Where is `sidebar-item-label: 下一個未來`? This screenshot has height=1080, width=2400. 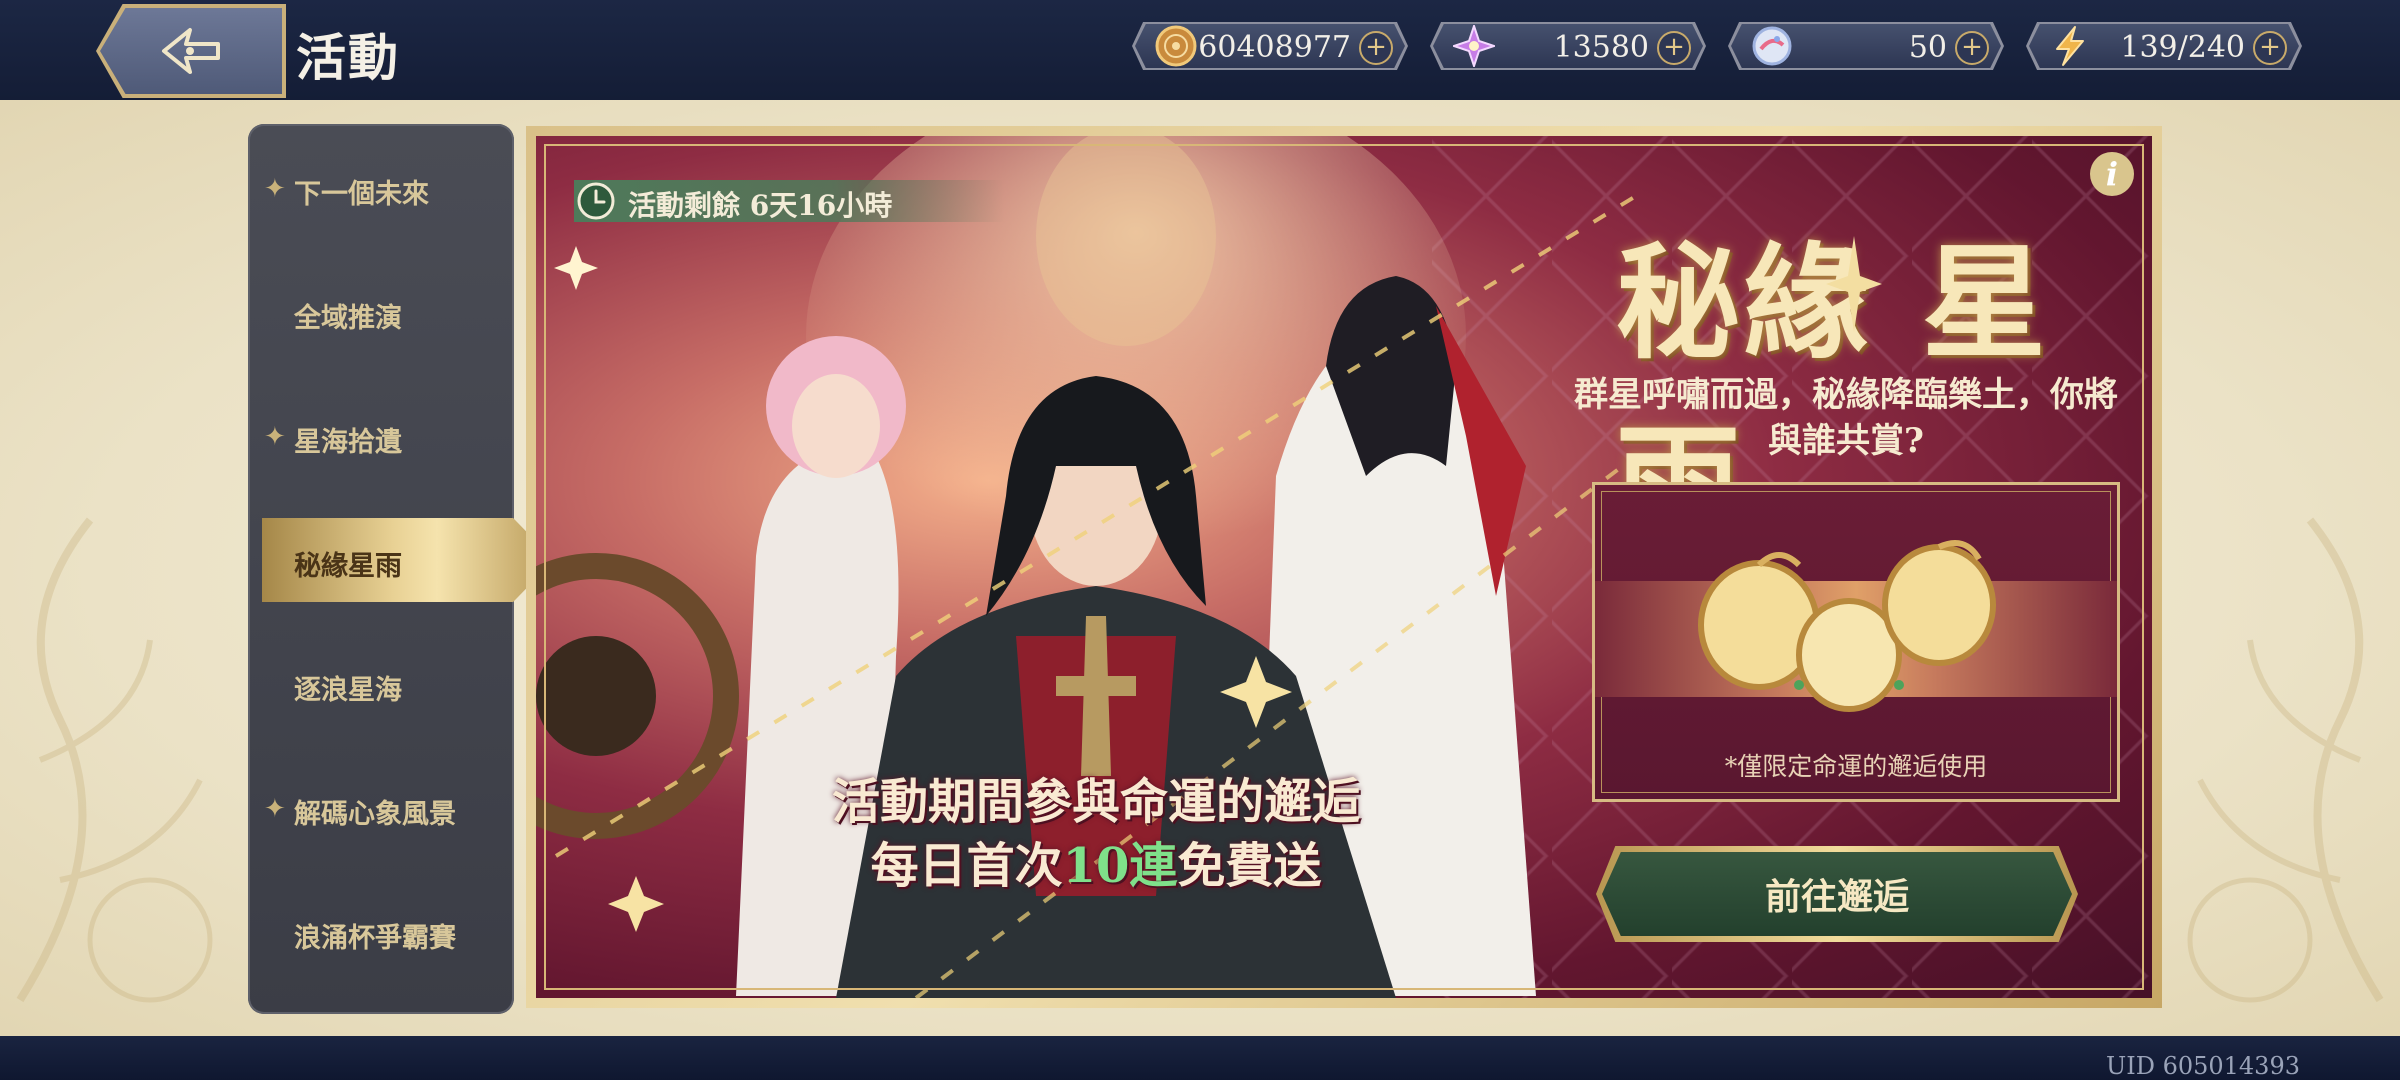
sidebar-item-label: 下一個未來 is located at coordinates (361, 194).